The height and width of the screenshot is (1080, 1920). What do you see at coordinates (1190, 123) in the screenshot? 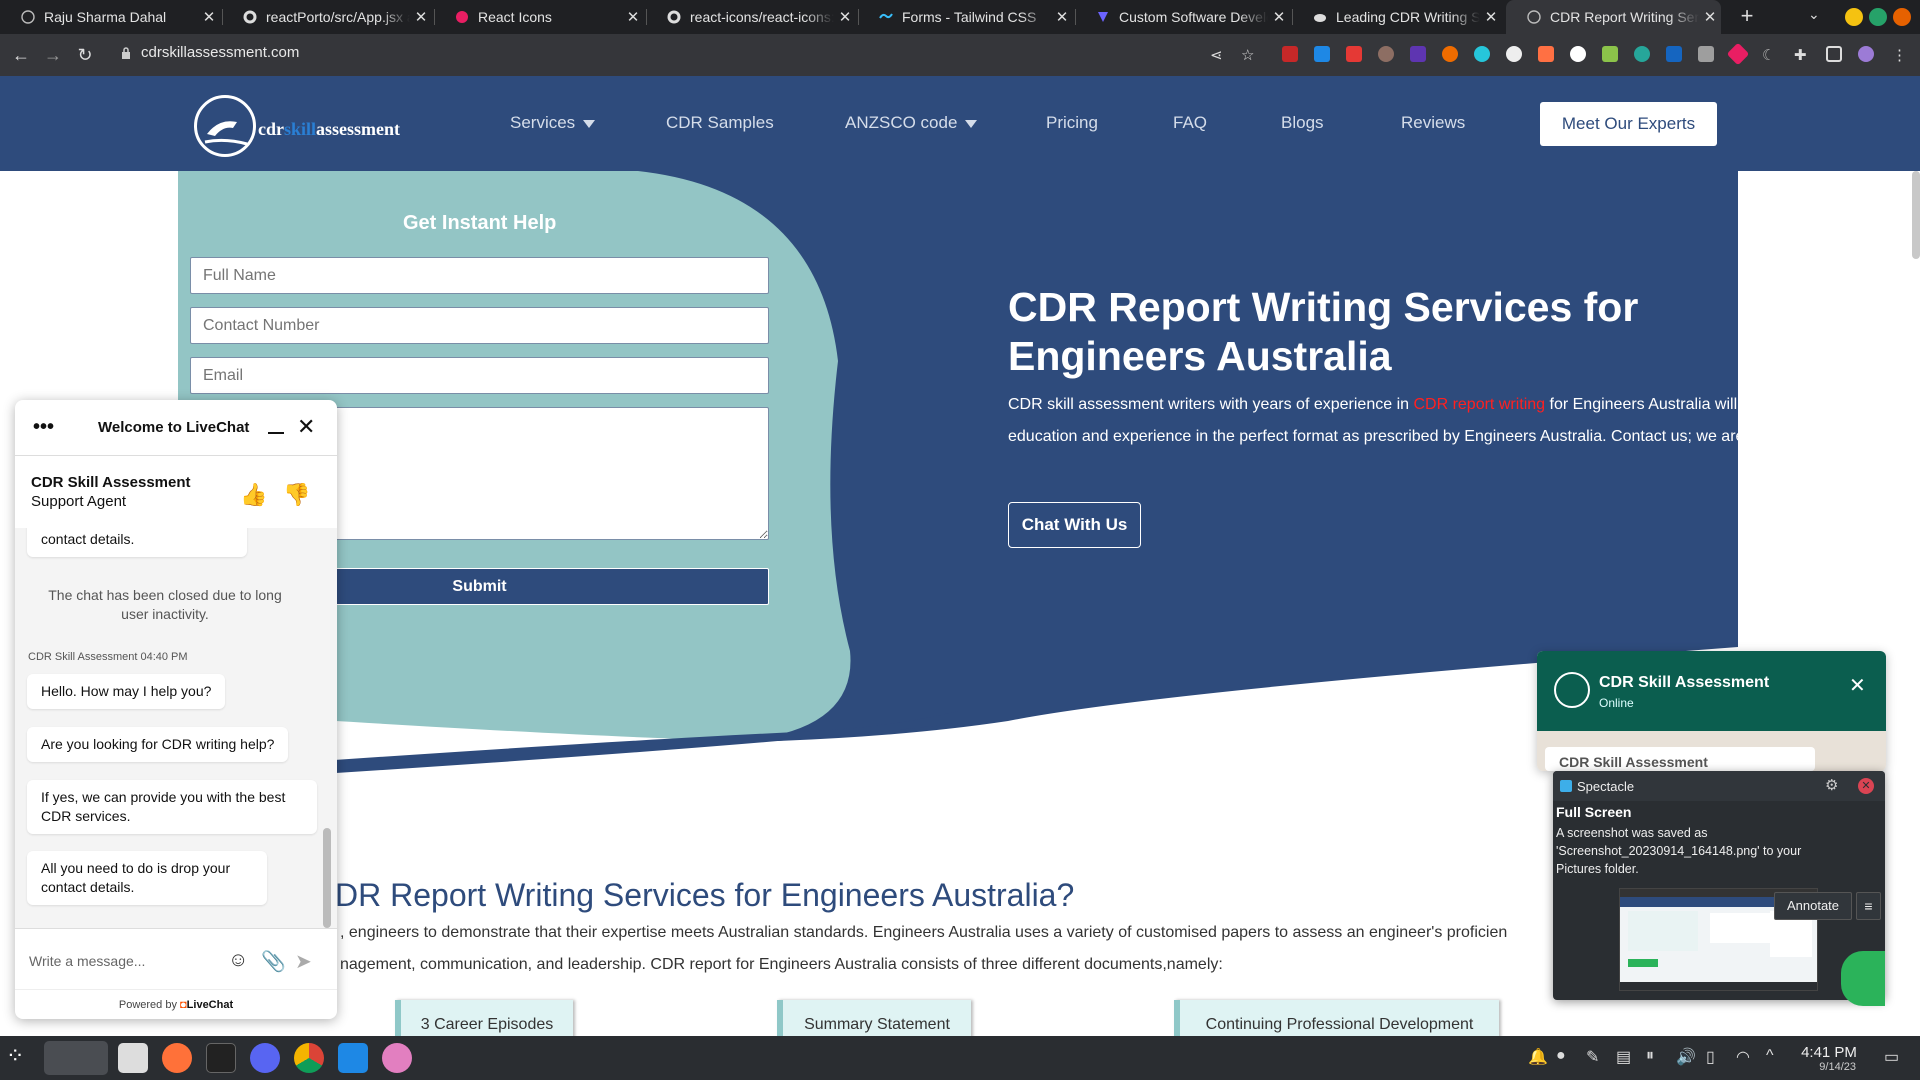
I see `nav-faq: FAQ` at bounding box center [1190, 123].